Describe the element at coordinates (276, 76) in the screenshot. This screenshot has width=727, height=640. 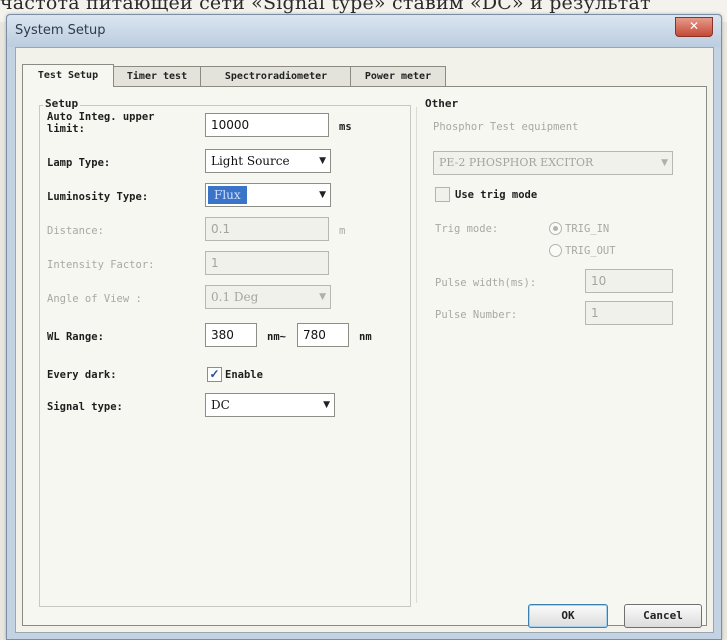
I see `tab-spectroradiometer: Spectroradiometer` at that location.